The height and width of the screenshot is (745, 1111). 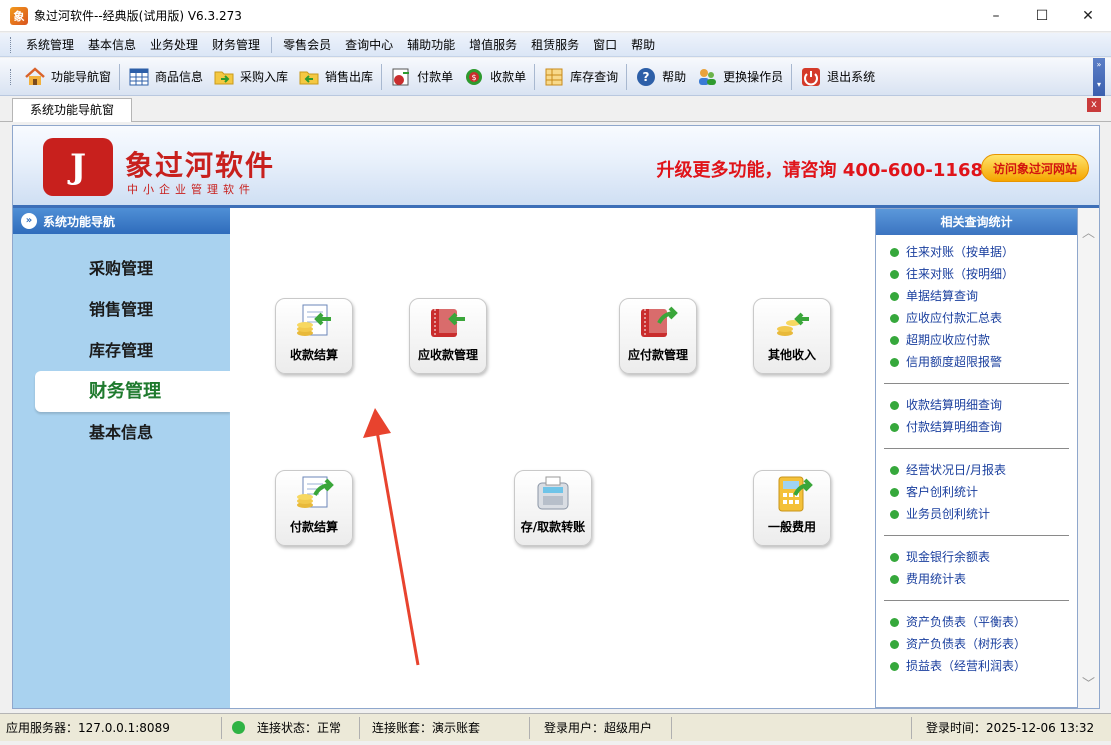 I want to click on inventory-icon, so click(x=554, y=77).